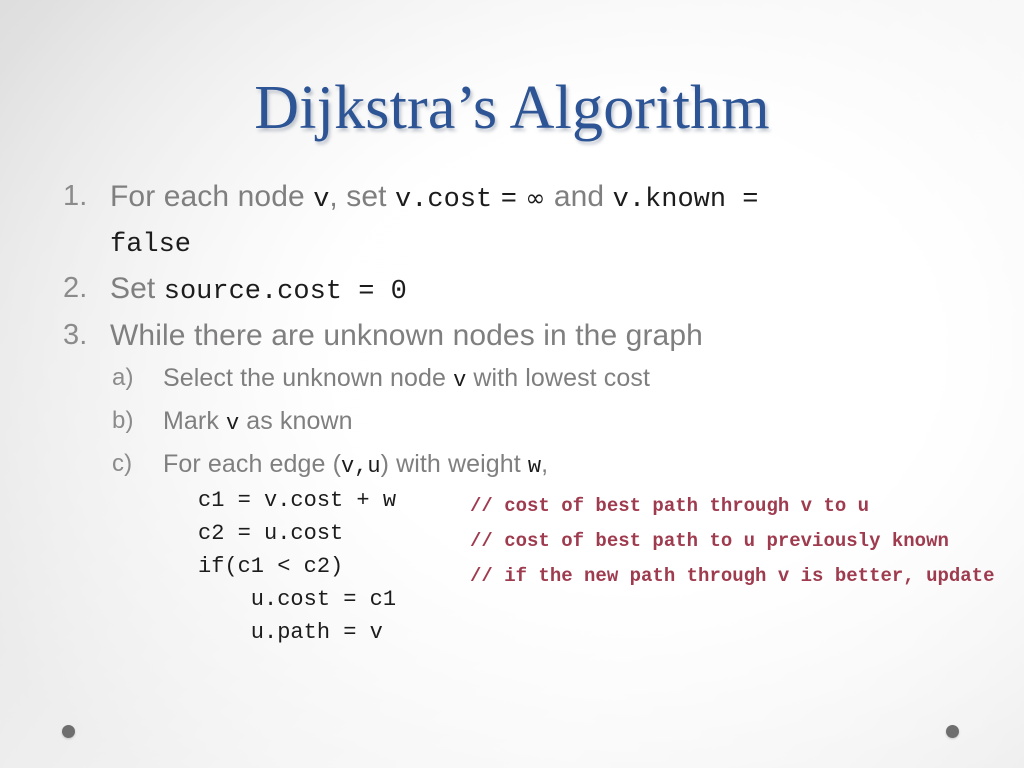 This screenshot has width=1024, height=768. Describe the element at coordinates (512, 108) in the screenshot. I see `page-title: Dijkstra’s Algorithm` at that location.